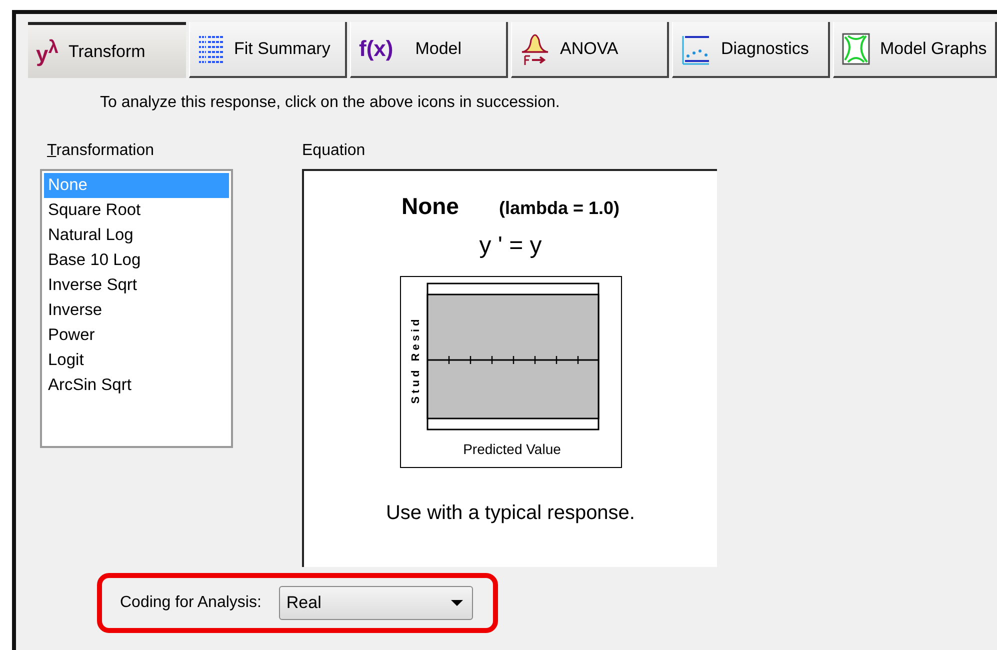 Image resolution: width=997 pixels, height=650 pixels. Describe the element at coordinates (856, 49) in the screenshot. I see `contour-plot-icon` at that location.